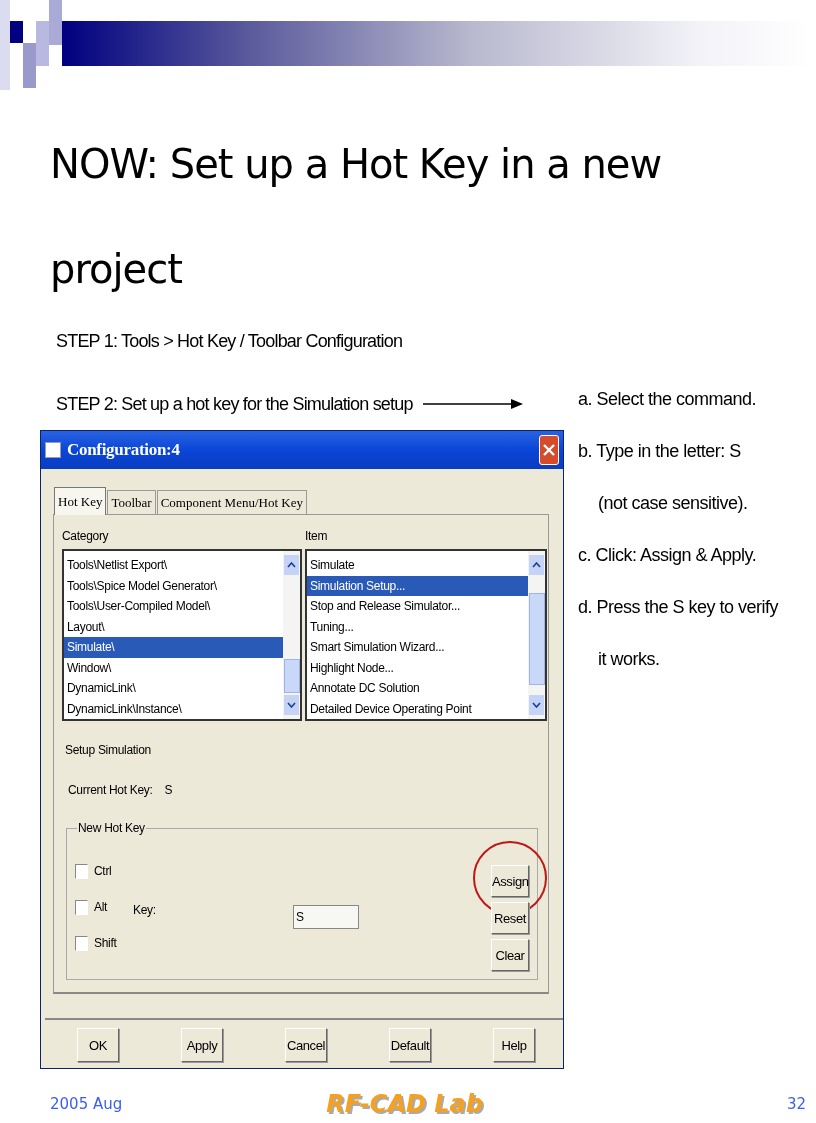 This screenshot has height=1123, width=816. I want to click on dialog-button: Reset, so click(510, 918).